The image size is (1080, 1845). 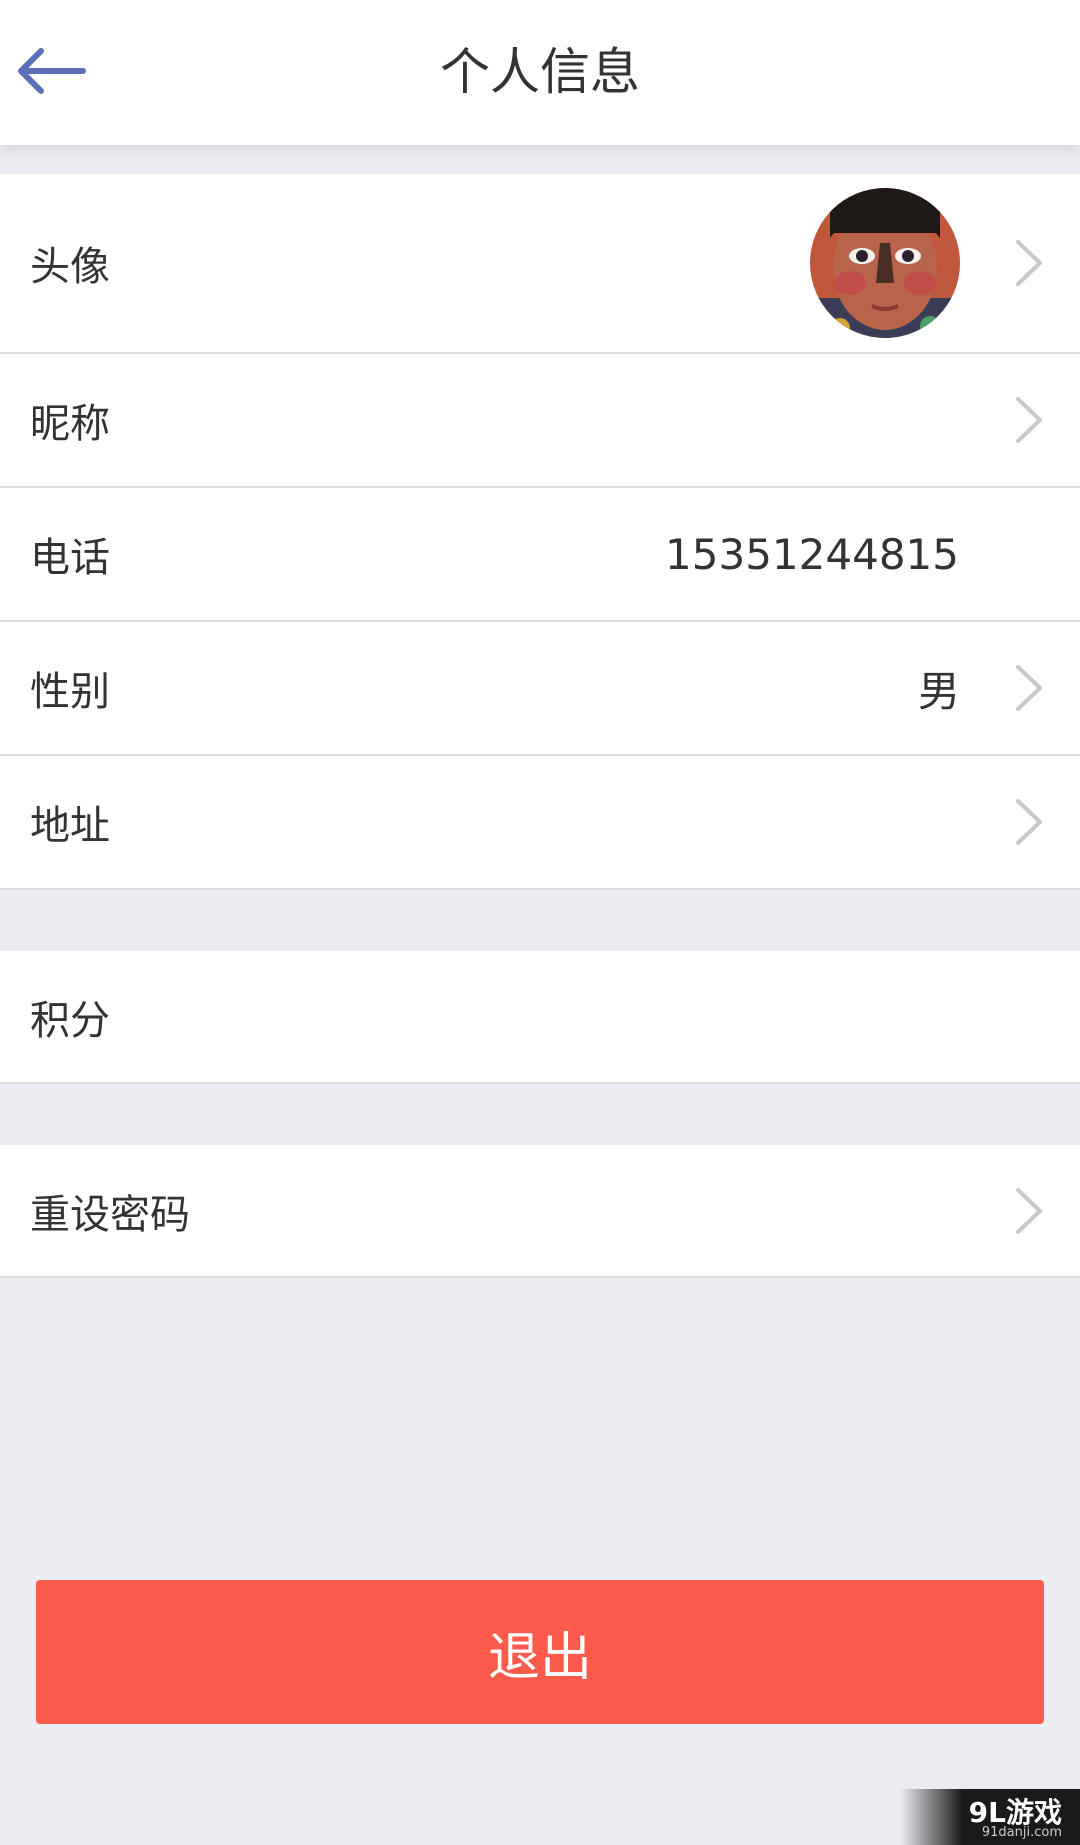 I want to click on top-bar: 个人信息, so click(x=540, y=72).